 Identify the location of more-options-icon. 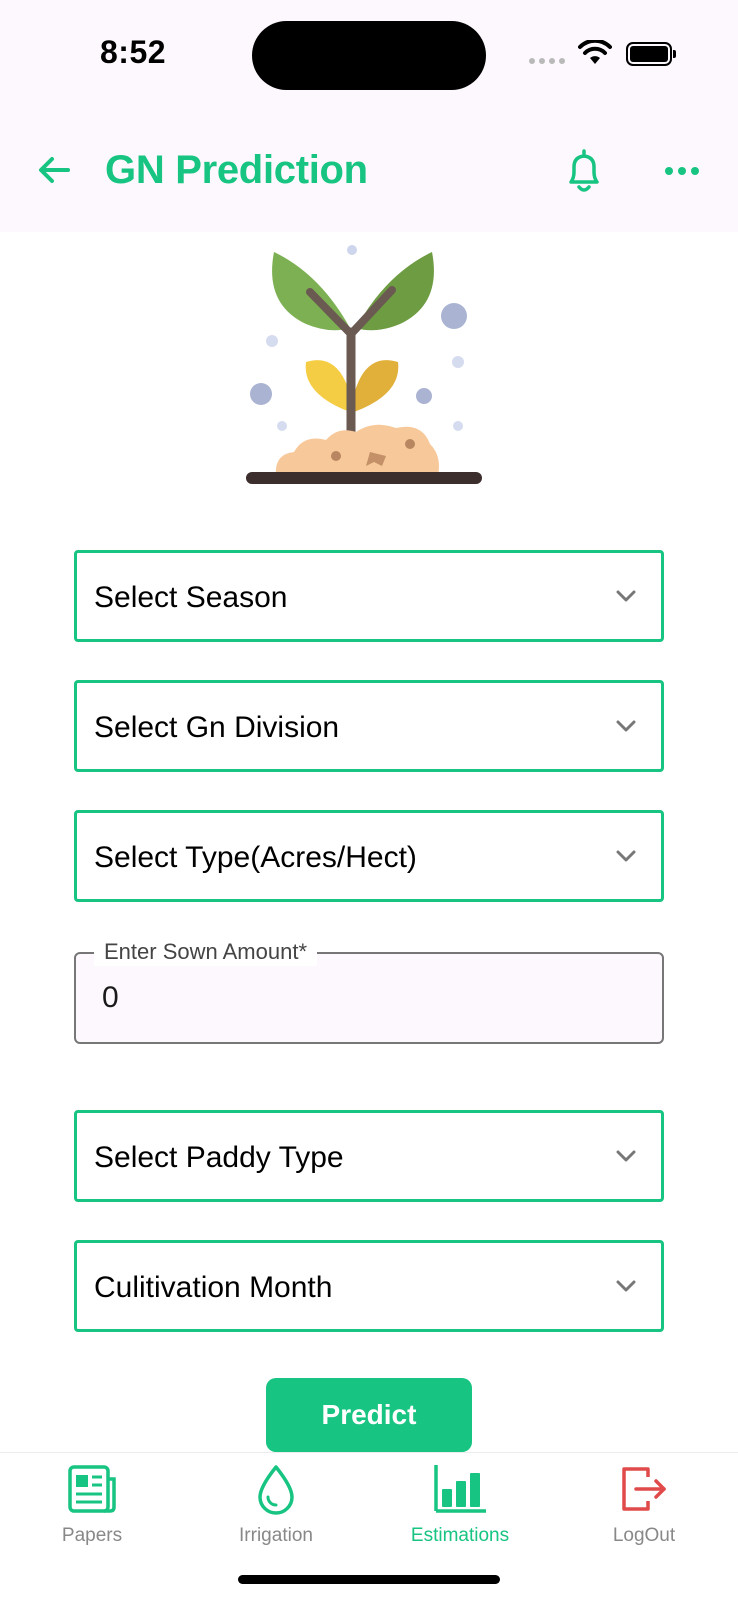
(682, 171).